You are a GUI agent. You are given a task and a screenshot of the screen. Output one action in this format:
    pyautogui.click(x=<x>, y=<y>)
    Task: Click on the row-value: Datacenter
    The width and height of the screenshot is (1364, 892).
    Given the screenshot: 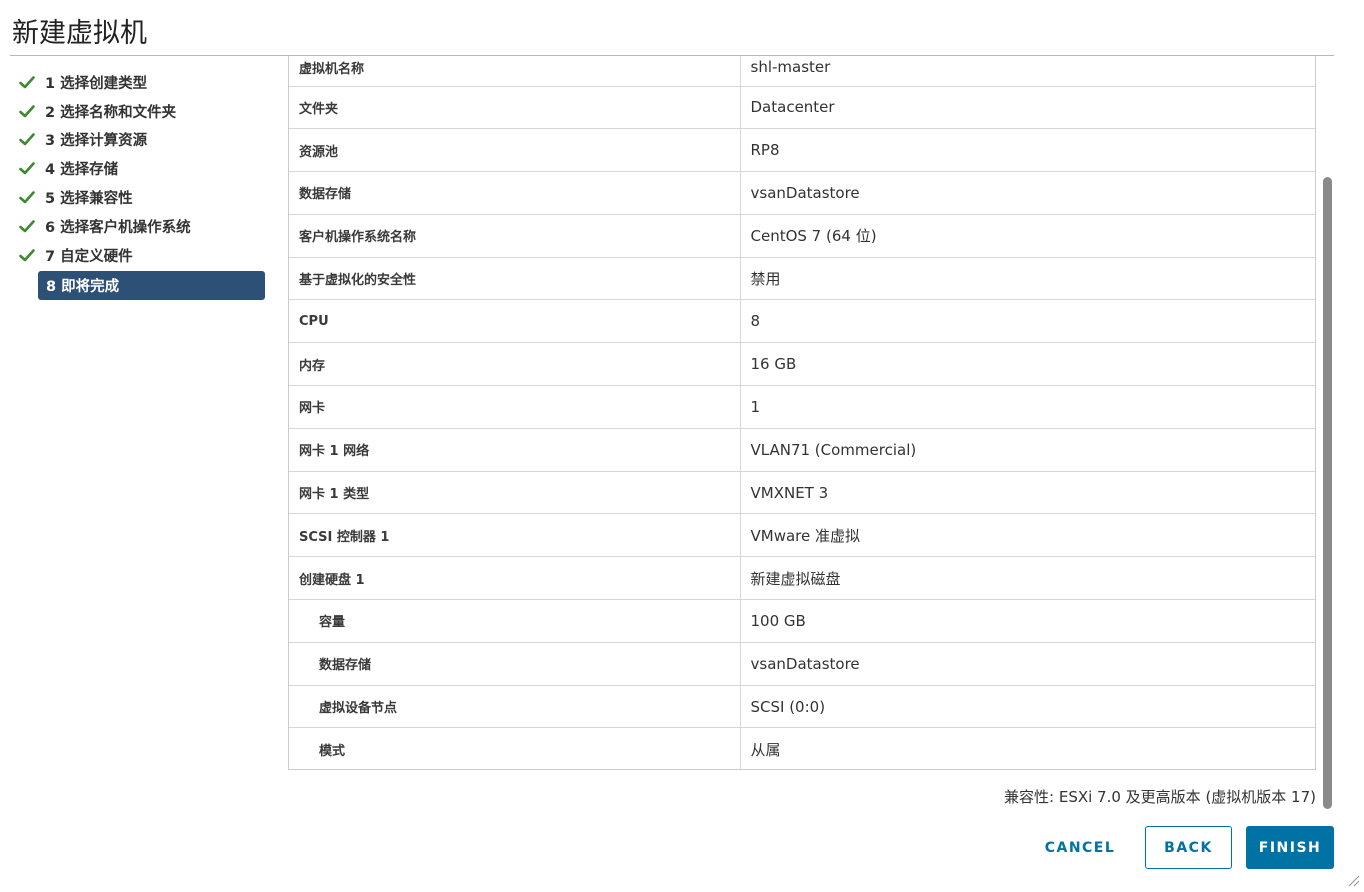 What is the action you would take?
    pyautogui.click(x=1027, y=107)
    